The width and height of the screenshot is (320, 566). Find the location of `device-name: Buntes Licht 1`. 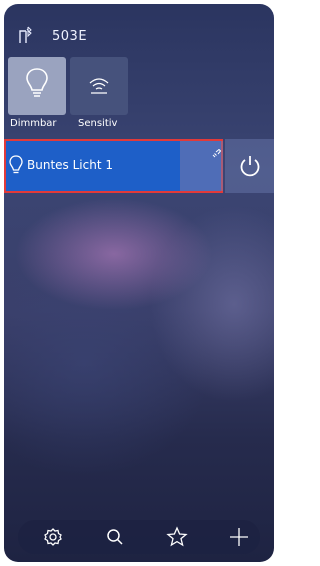

device-name: Buntes Licht 1 is located at coordinates (70, 165).